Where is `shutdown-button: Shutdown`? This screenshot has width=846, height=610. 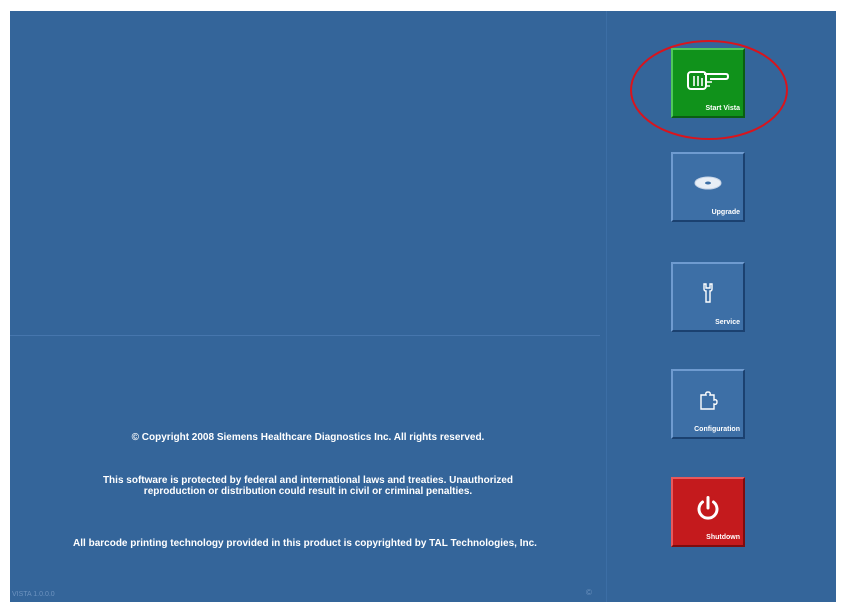
shutdown-button: Shutdown is located at coordinates (708, 512).